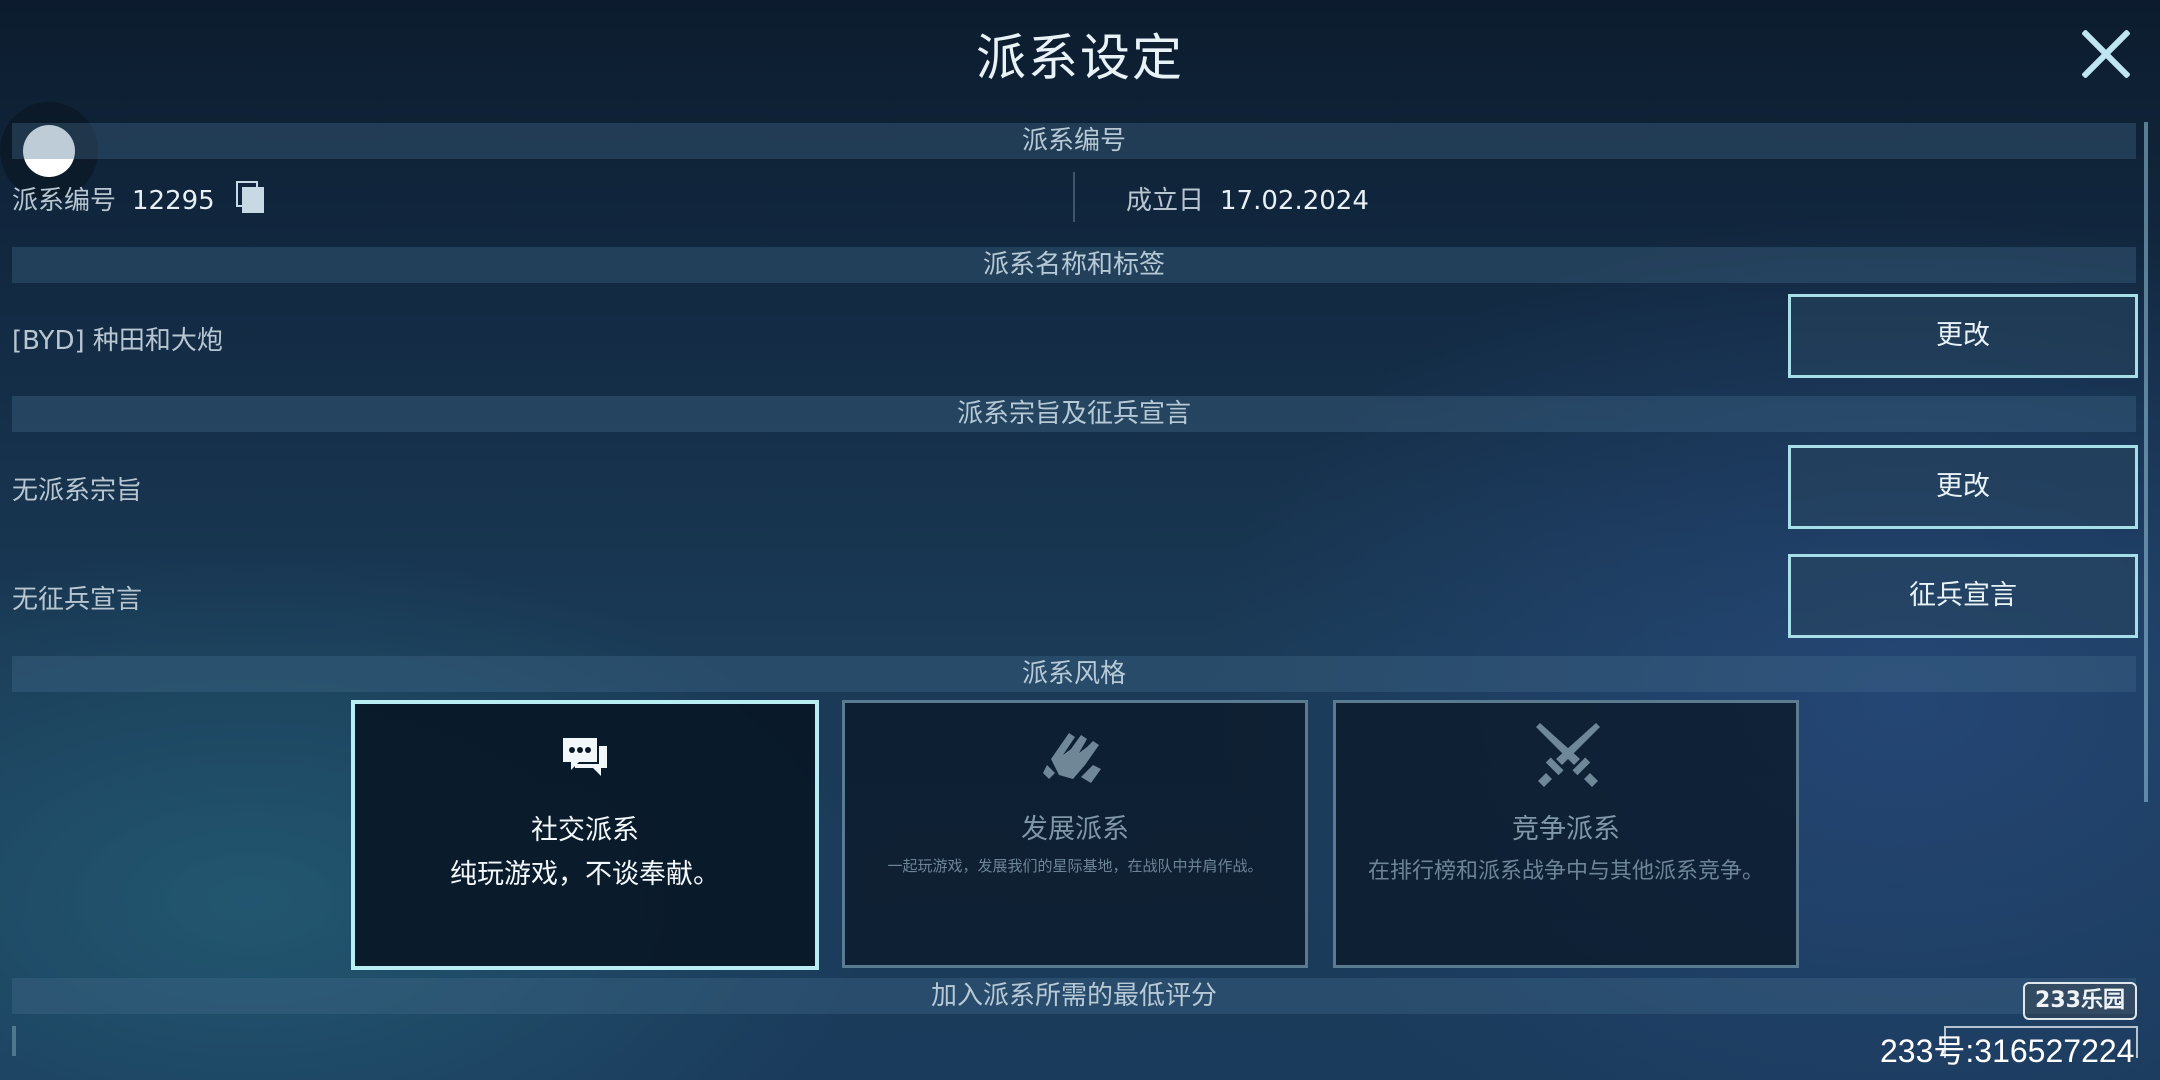 This screenshot has height=1080, width=2160. Describe the element at coordinates (1080, 58) in the screenshot. I see `page-title: 派系设定` at that location.